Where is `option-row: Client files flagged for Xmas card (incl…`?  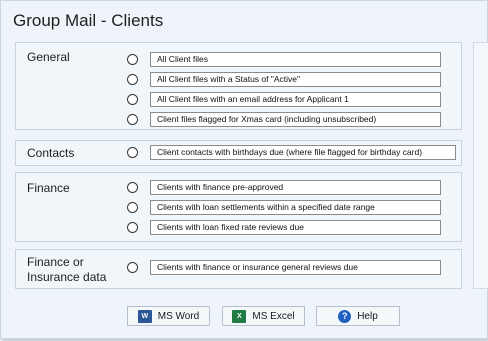
option-row: Client files flagged for Xmas card (incl… is located at coordinates (238, 120).